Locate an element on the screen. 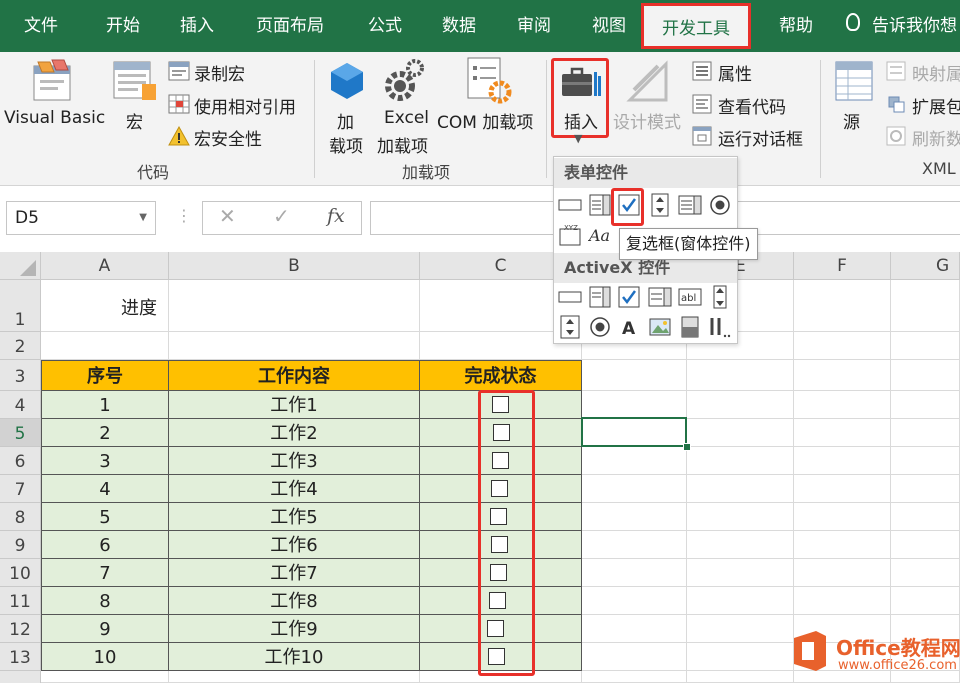  table-cell-task: 工作6 is located at coordinates (294, 545).